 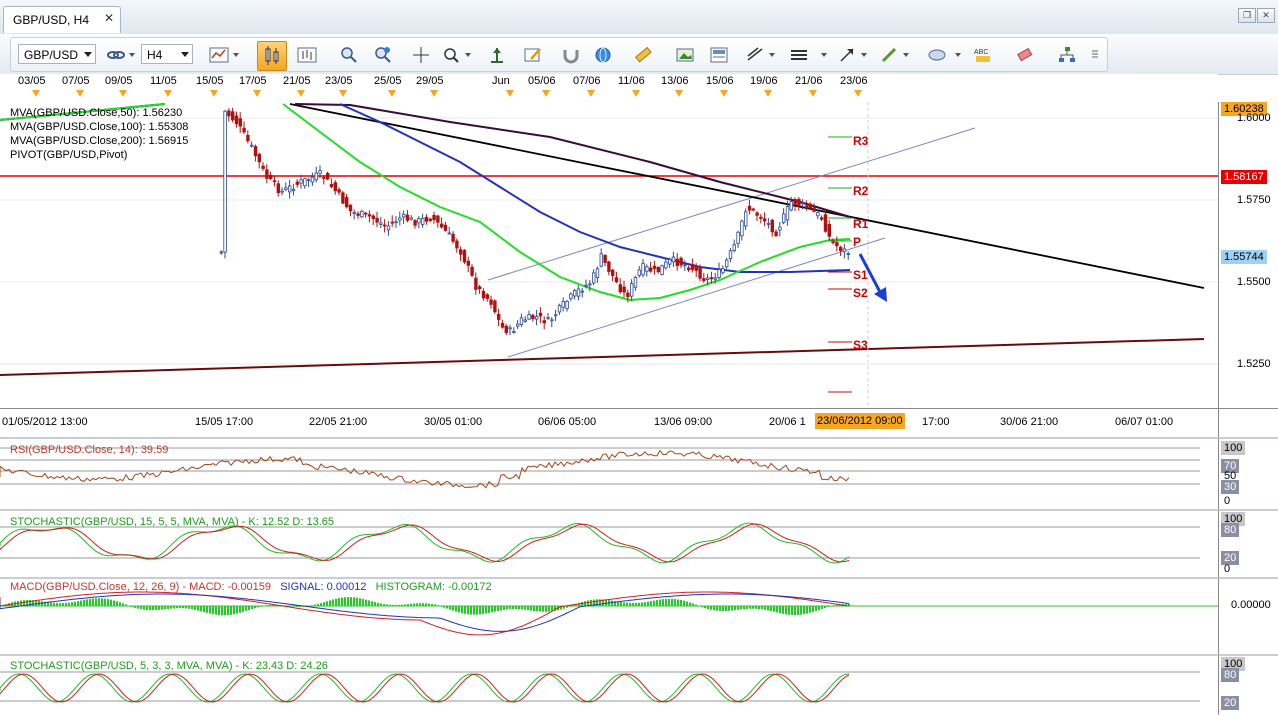 I want to click on pencil-icon, so click(x=889, y=55).